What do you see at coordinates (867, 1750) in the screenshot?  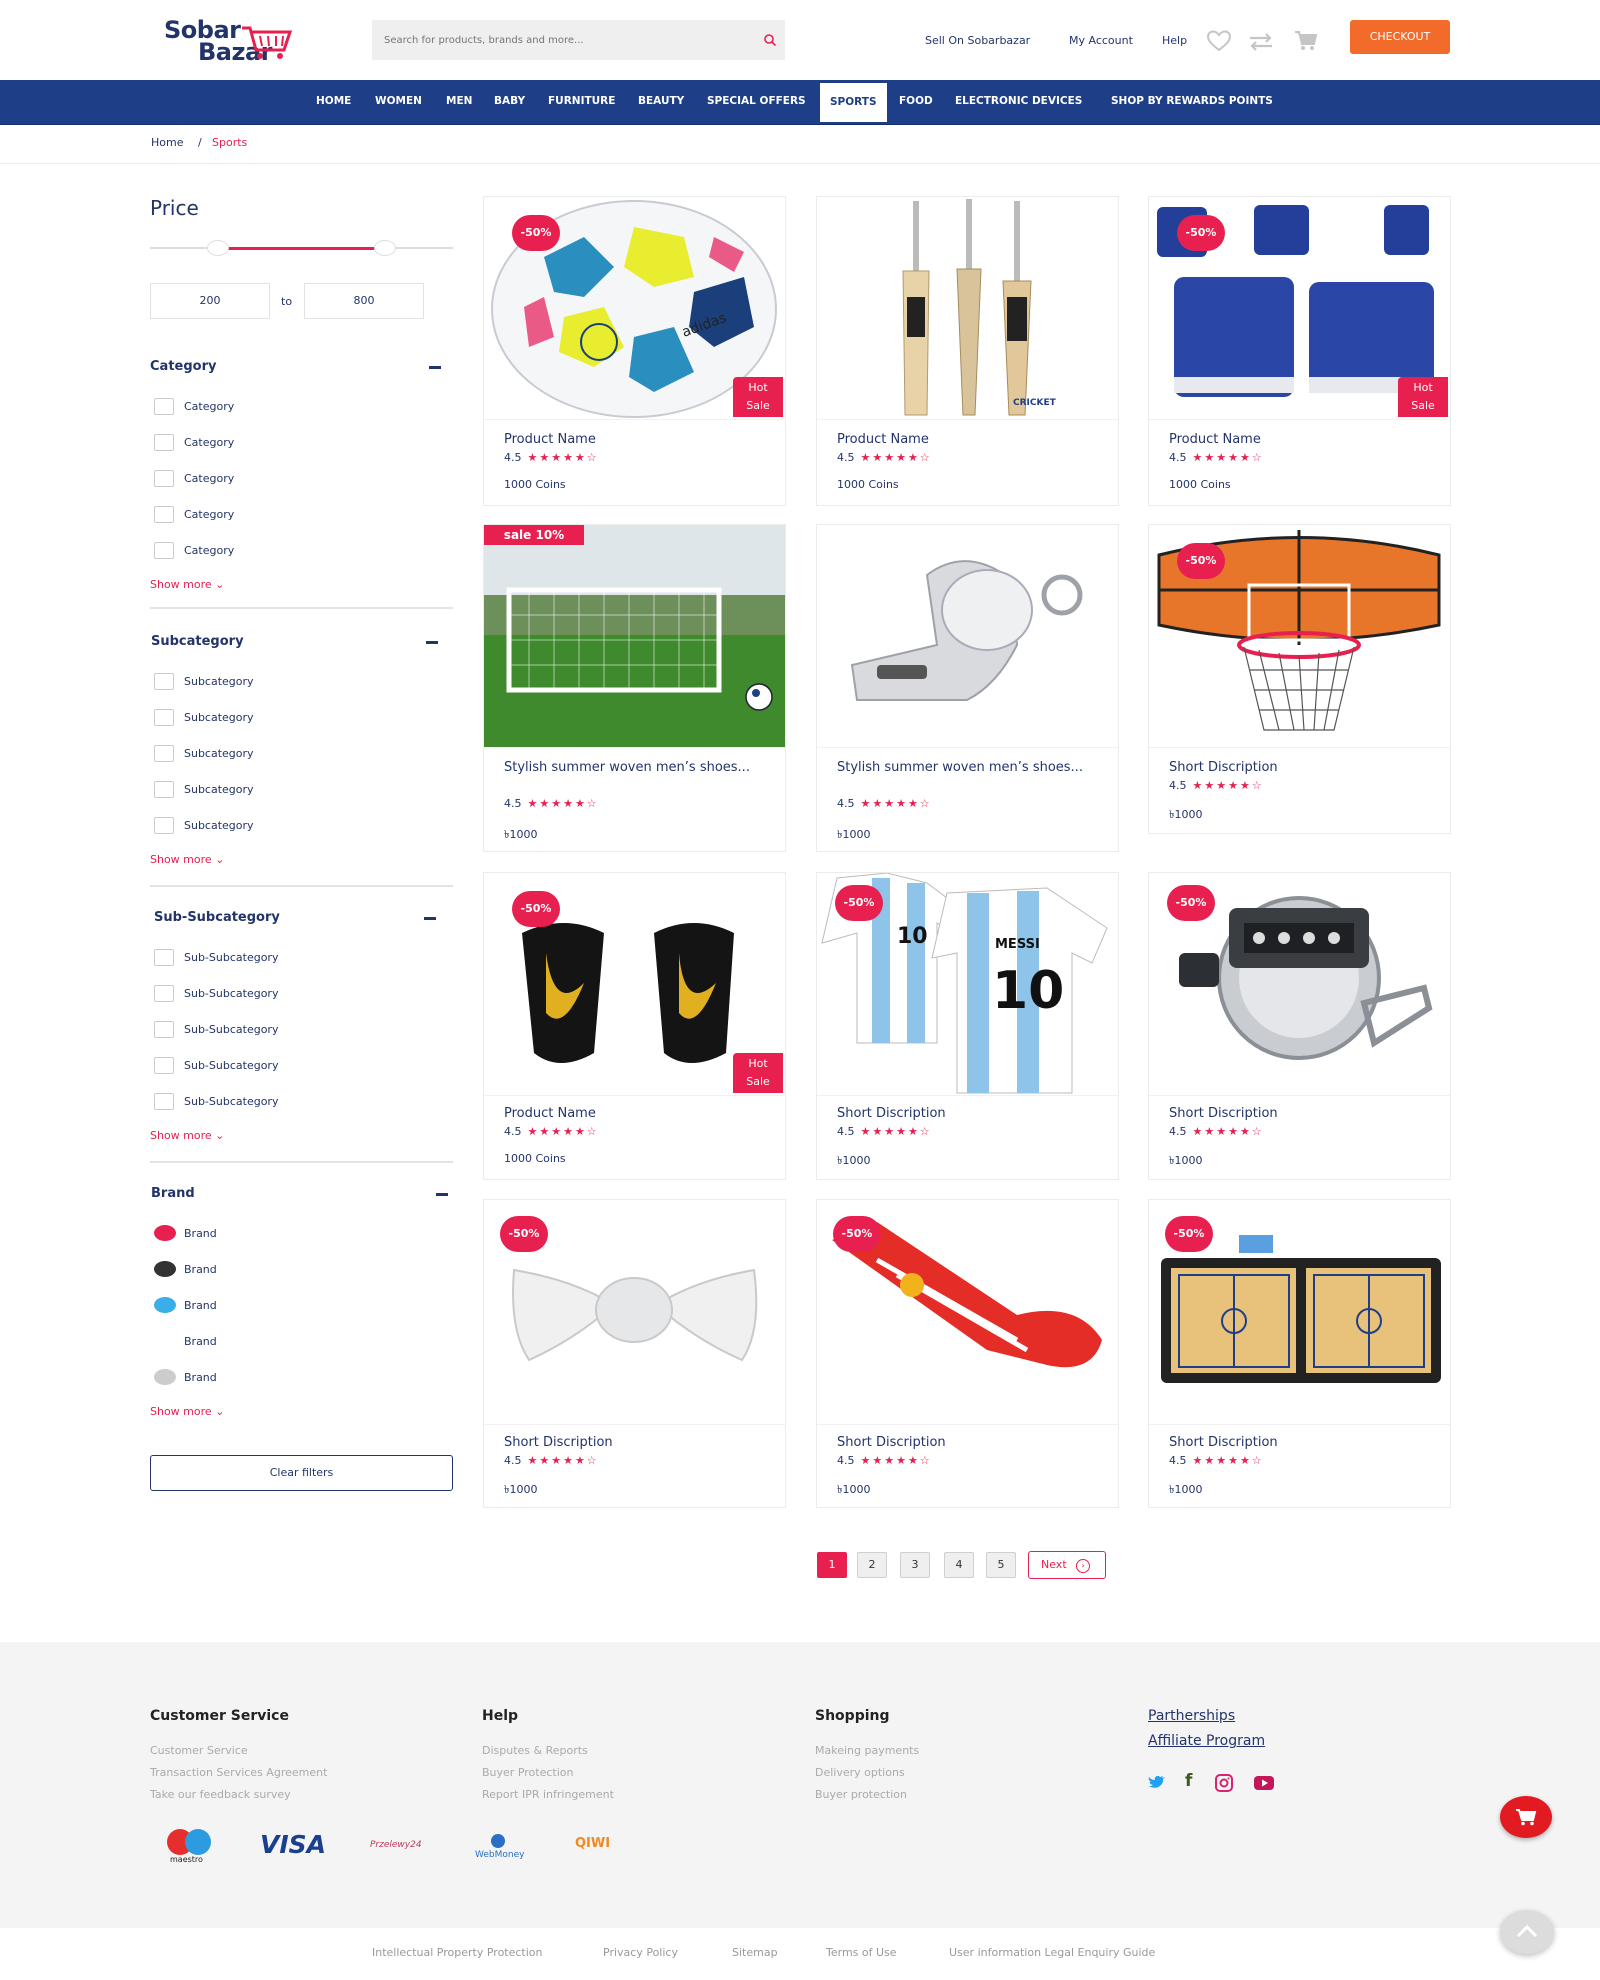 I see `footer-link: Makeing payments` at bounding box center [867, 1750].